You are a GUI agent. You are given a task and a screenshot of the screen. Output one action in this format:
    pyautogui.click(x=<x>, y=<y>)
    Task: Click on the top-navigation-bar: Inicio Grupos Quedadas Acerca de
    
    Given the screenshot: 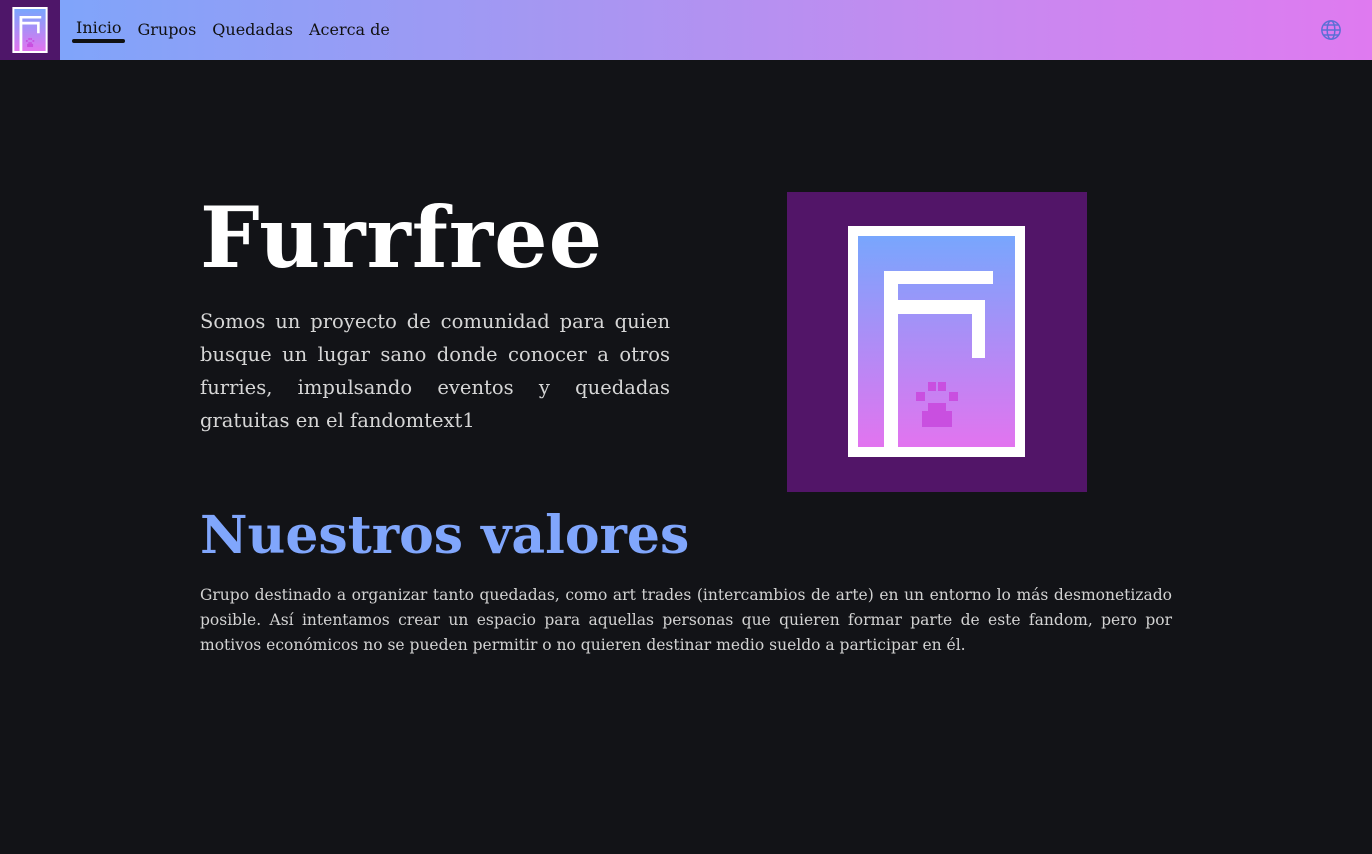 What is the action you would take?
    pyautogui.click(x=686, y=30)
    